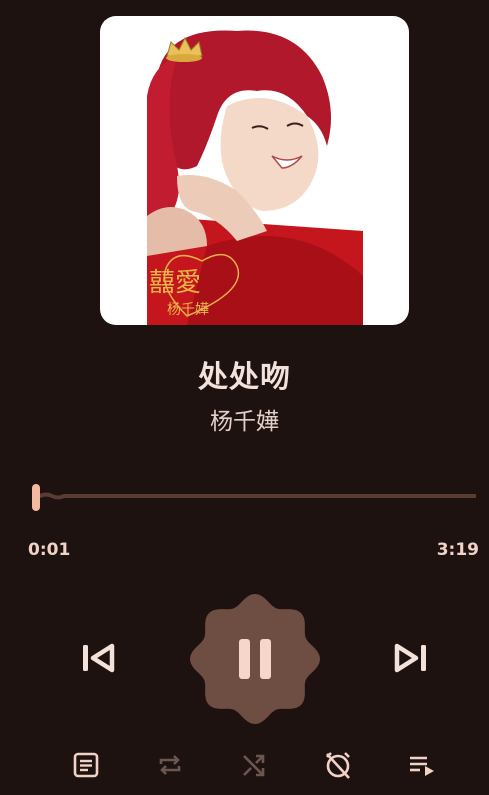  What do you see at coordinates (244, 419) in the screenshot?
I see `artist-name: 杨千嬅` at bounding box center [244, 419].